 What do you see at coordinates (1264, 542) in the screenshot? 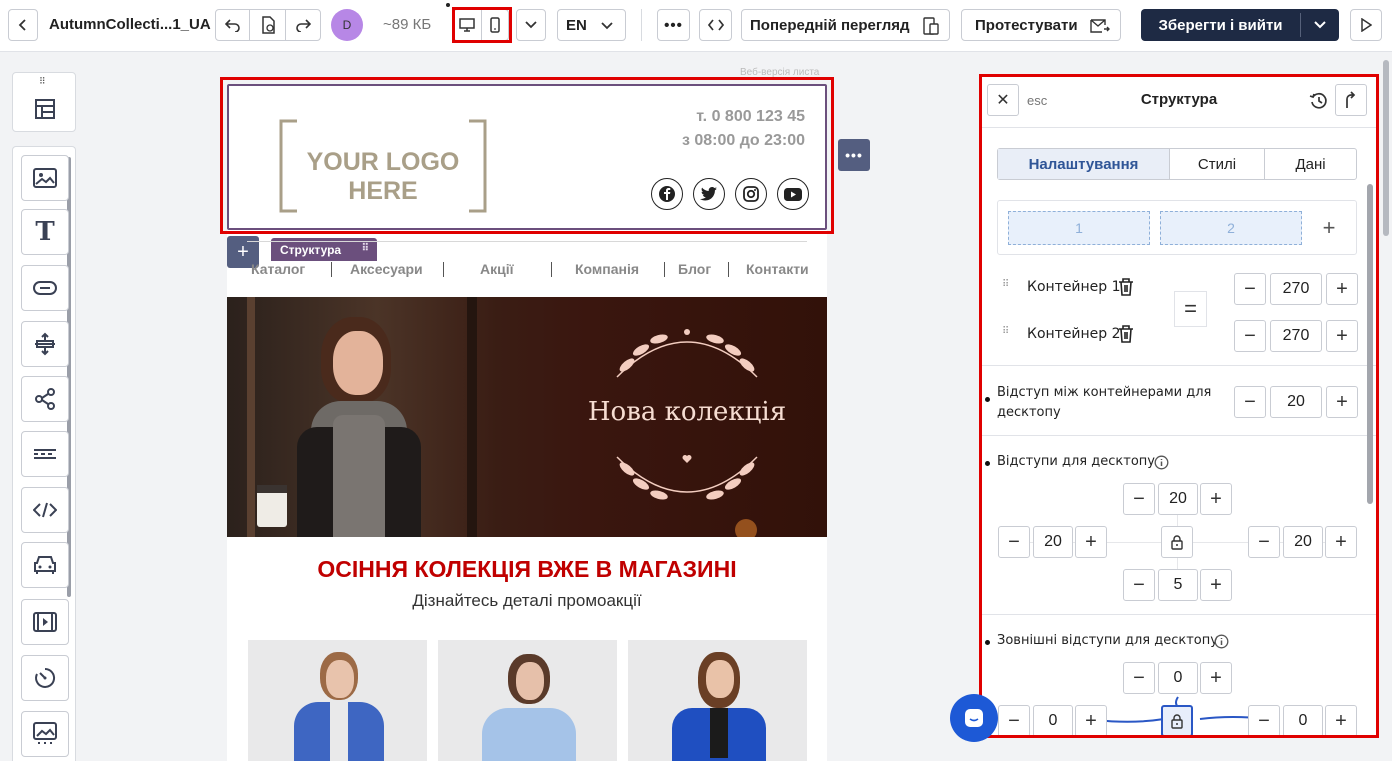
I see `padding-right-decrement: −` at bounding box center [1264, 542].